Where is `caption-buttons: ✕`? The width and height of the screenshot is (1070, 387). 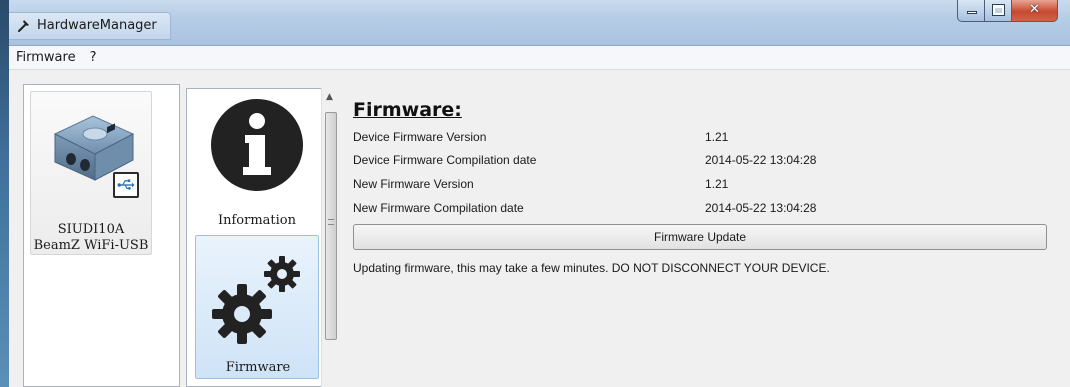 caption-buttons: ✕ is located at coordinates (1007, 11).